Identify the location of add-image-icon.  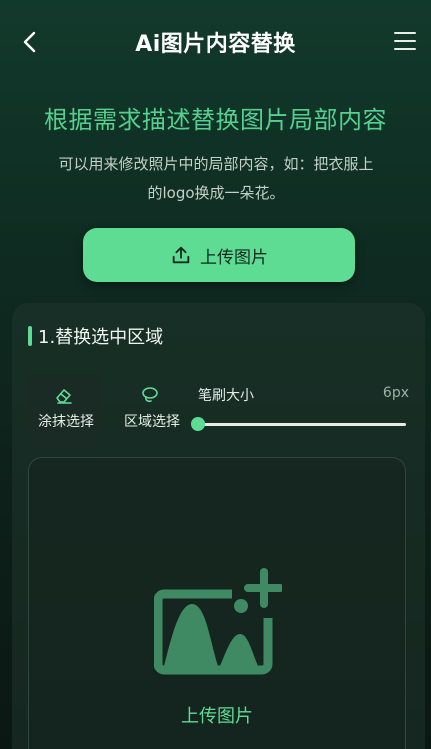
(218, 621).